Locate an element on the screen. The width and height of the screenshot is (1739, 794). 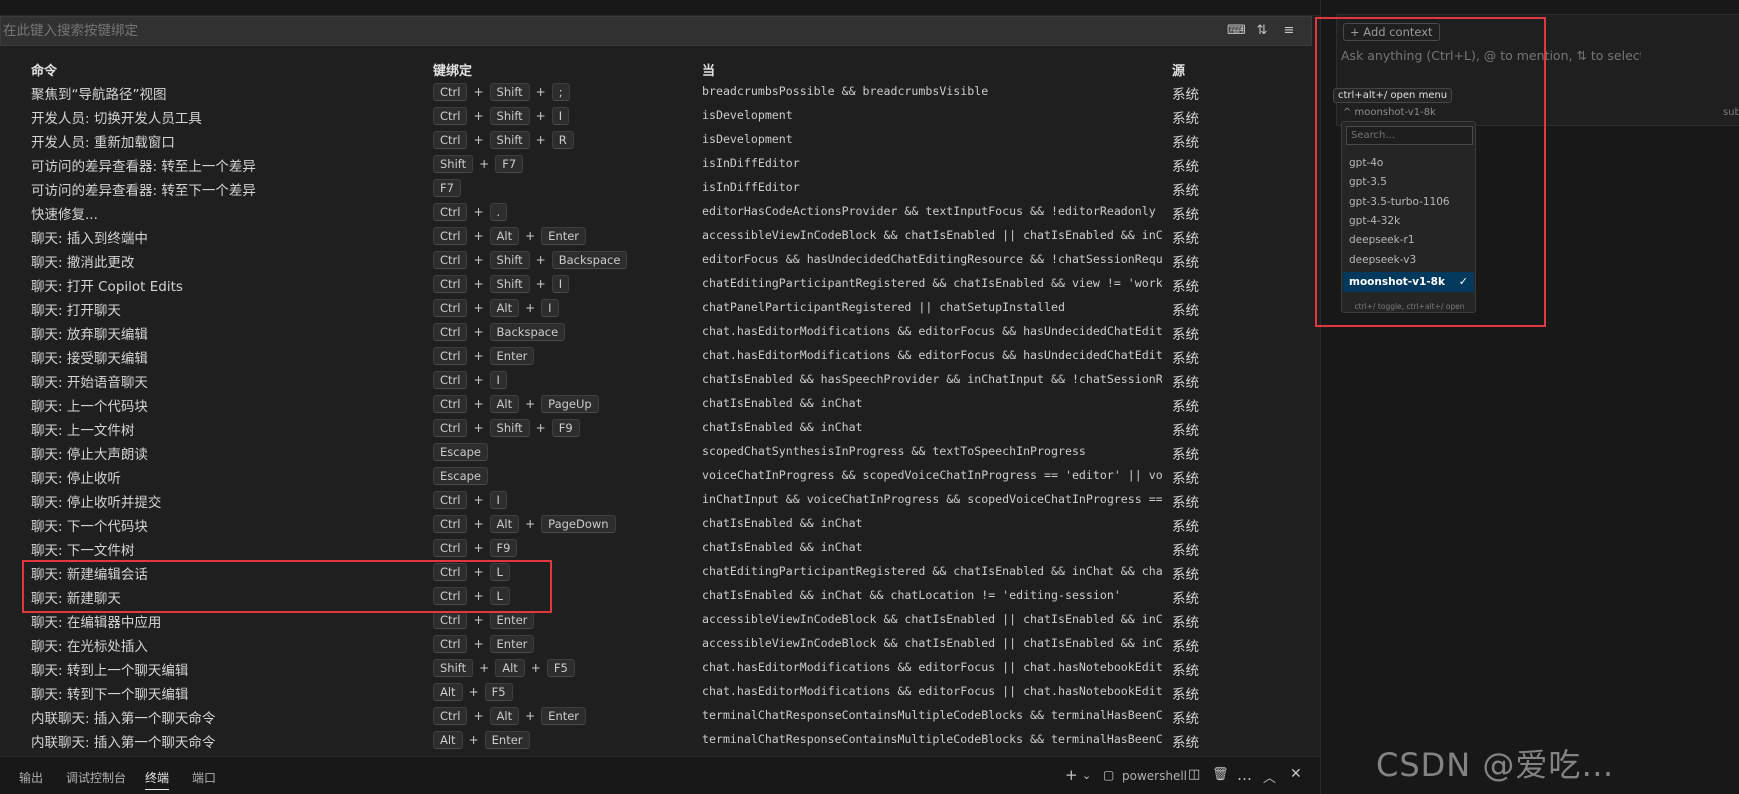
keybinding-cell: Ctrl + Shift + Backspace is located at coordinates (530, 260).